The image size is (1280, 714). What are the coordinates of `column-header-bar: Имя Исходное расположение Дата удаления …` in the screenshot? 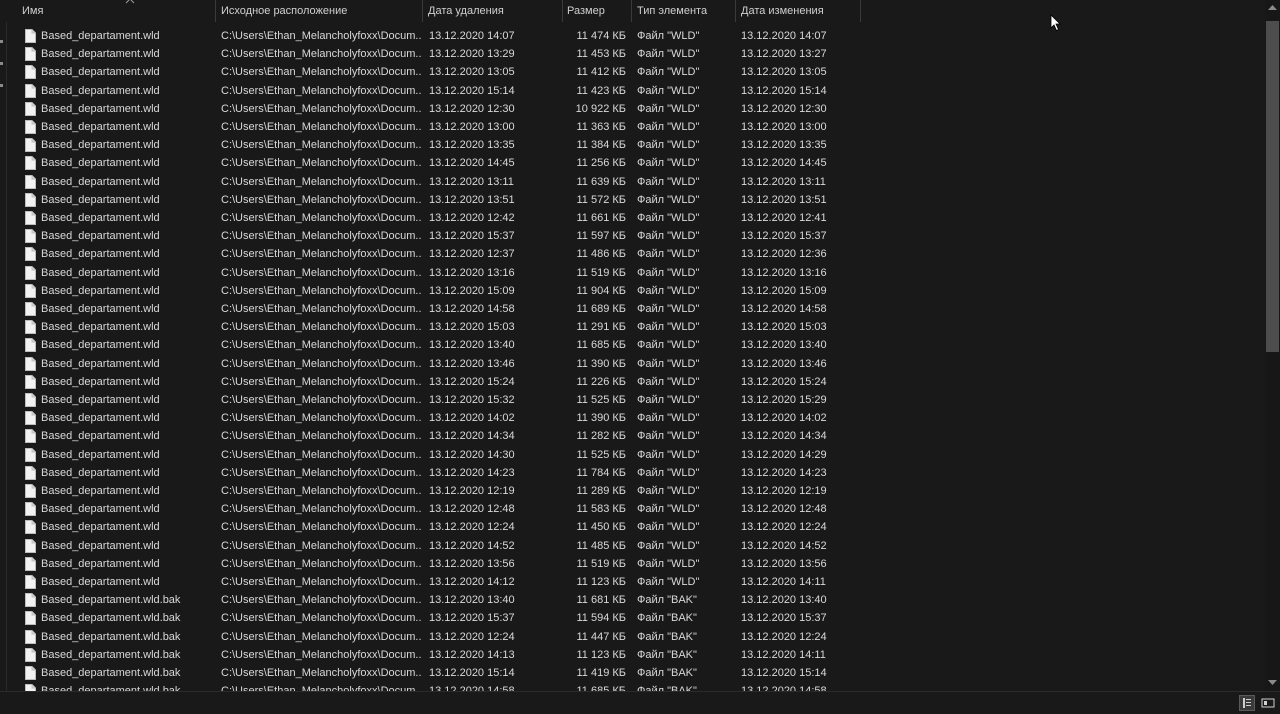 It's located at (433, 11).